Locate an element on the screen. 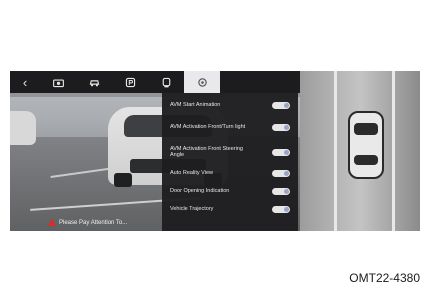  car-view-button is located at coordinates (94, 82).